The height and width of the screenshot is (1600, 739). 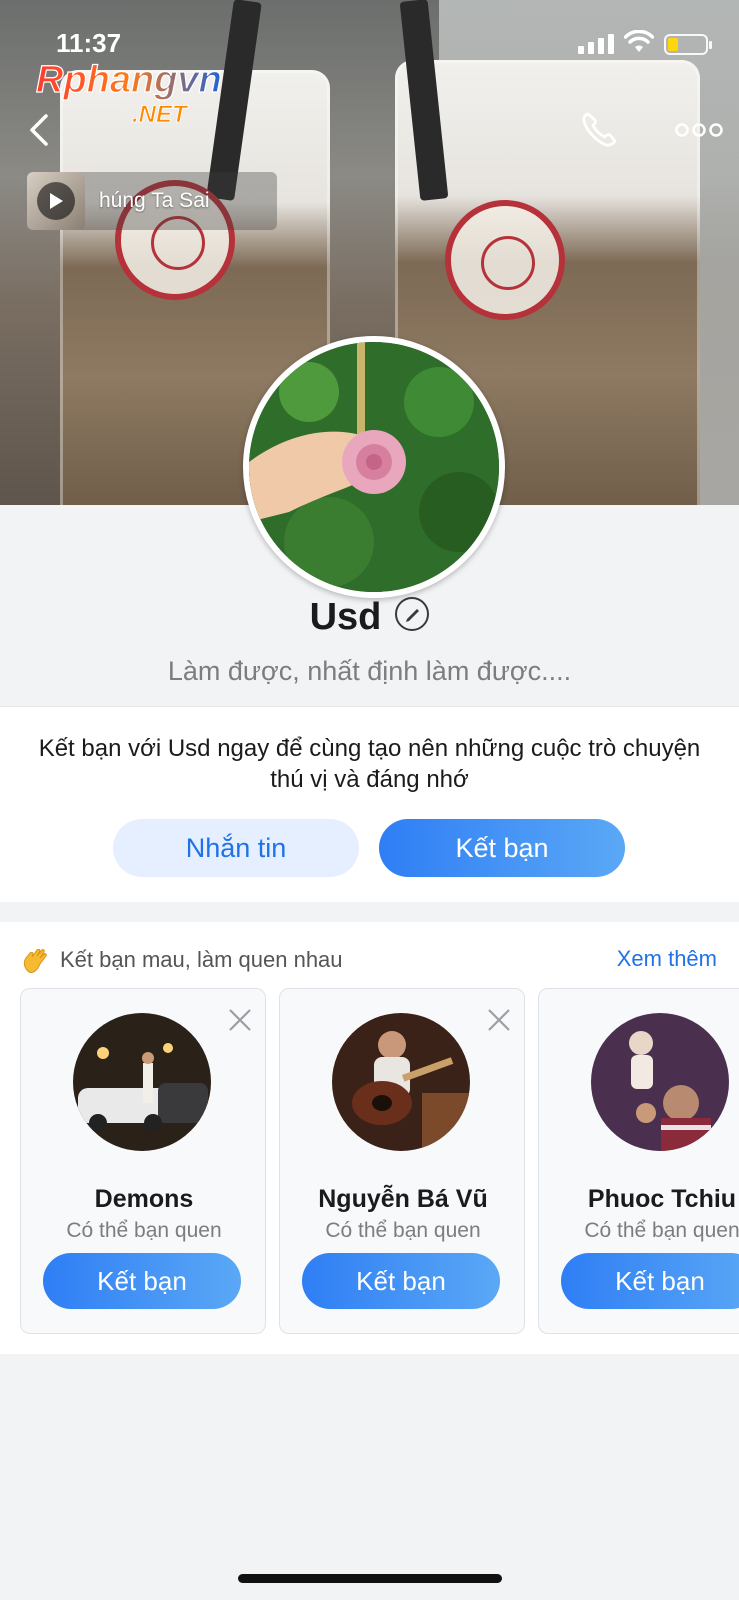 What do you see at coordinates (144, 1199) in the screenshot?
I see `suggestion-name: Demons` at bounding box center [144, 1199].